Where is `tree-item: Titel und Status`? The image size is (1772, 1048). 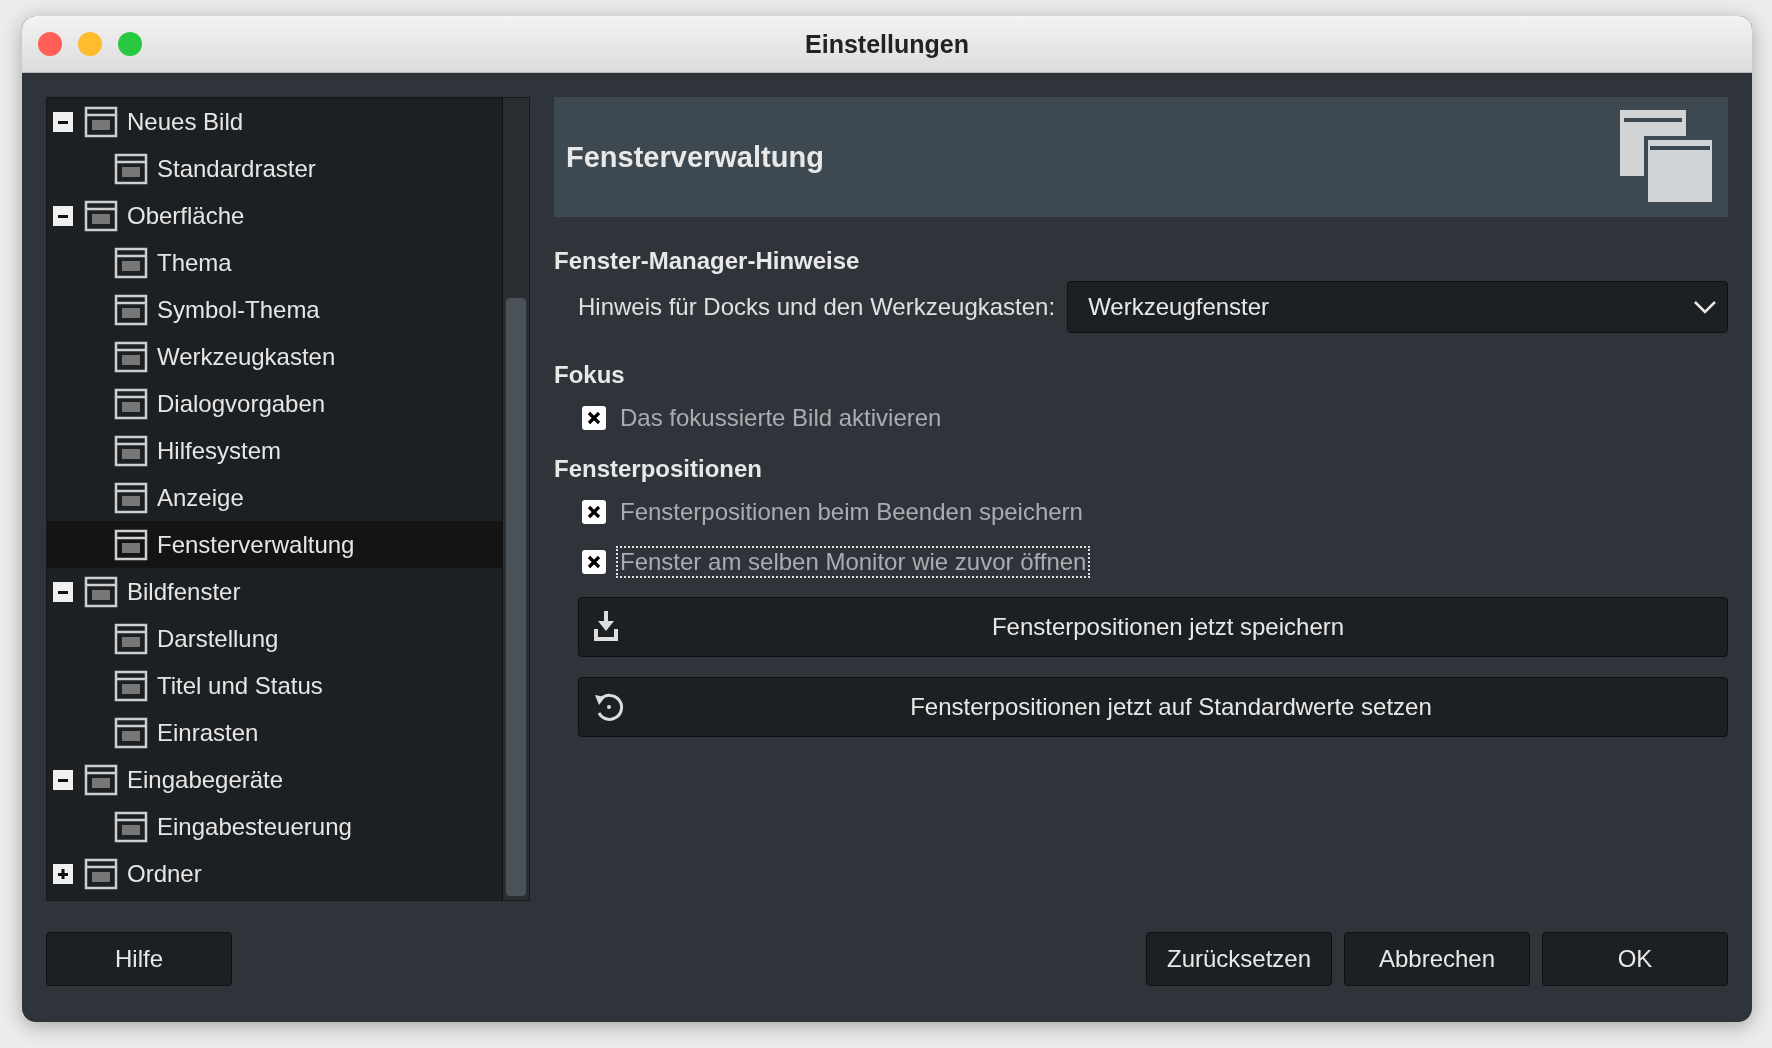 tree-item: Titel und Status is located at coordinates (274, 685).